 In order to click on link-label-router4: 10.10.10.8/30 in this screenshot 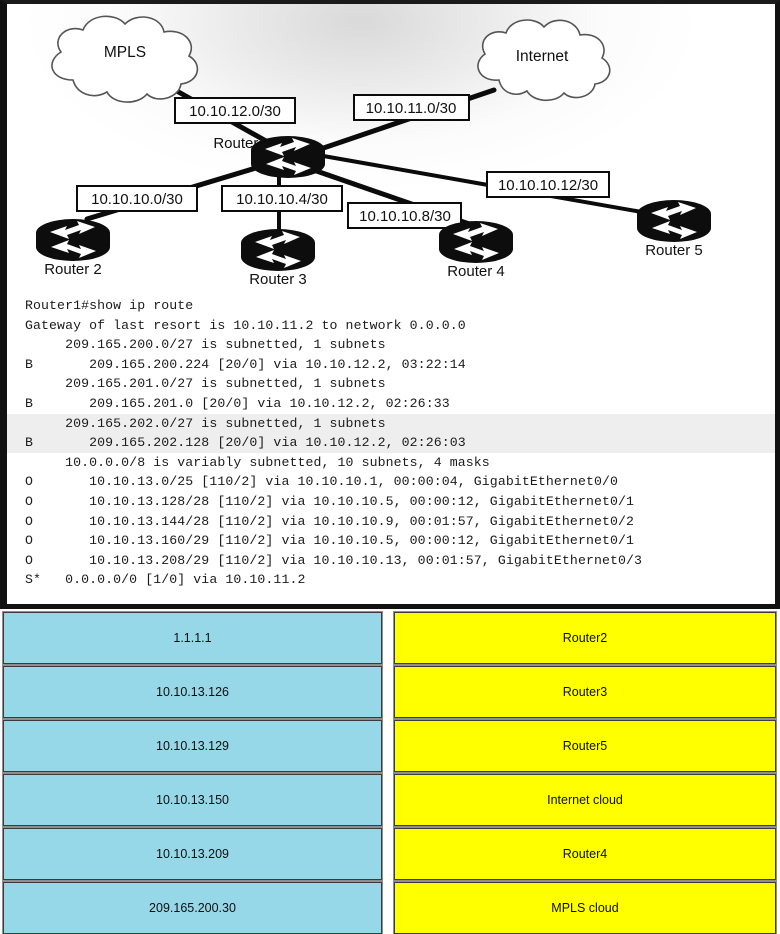, I will do `click(404, 215)`.